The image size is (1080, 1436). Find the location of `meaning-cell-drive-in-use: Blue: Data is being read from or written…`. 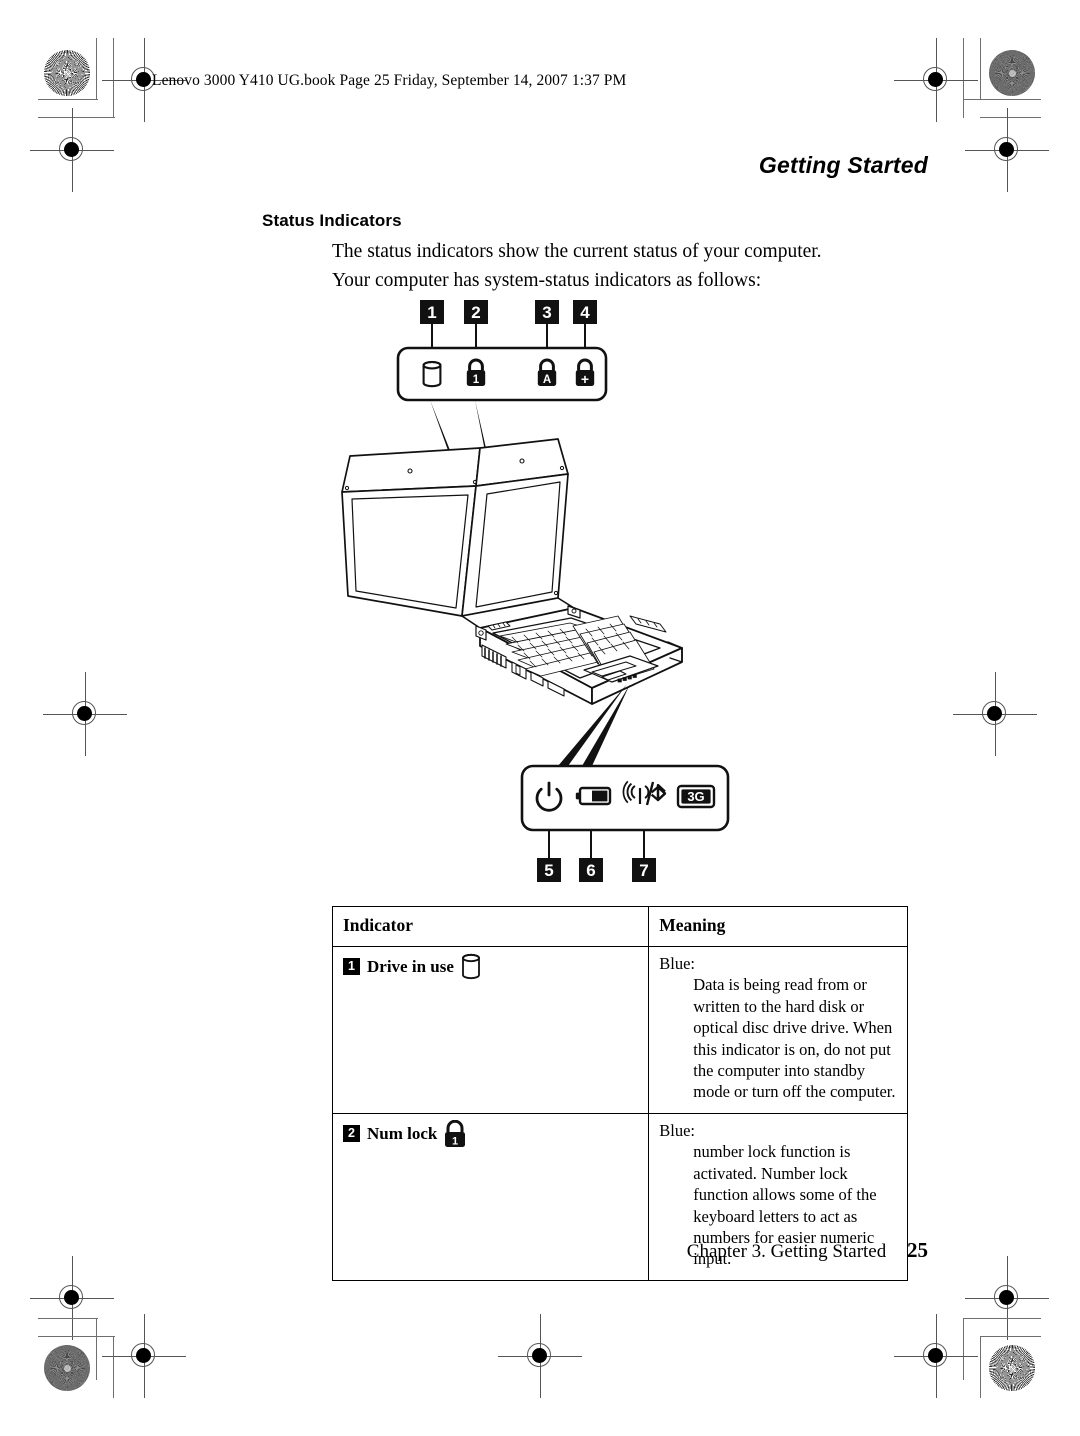

meaning-cell-drive-in-use: Blue: Data is being read from or written… is located at coordinates (778, 1029).